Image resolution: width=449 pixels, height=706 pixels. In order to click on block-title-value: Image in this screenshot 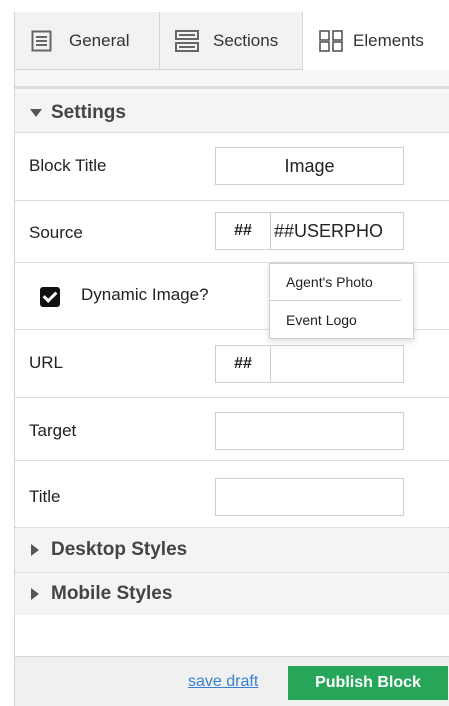, I will do `click(309, 166)`.